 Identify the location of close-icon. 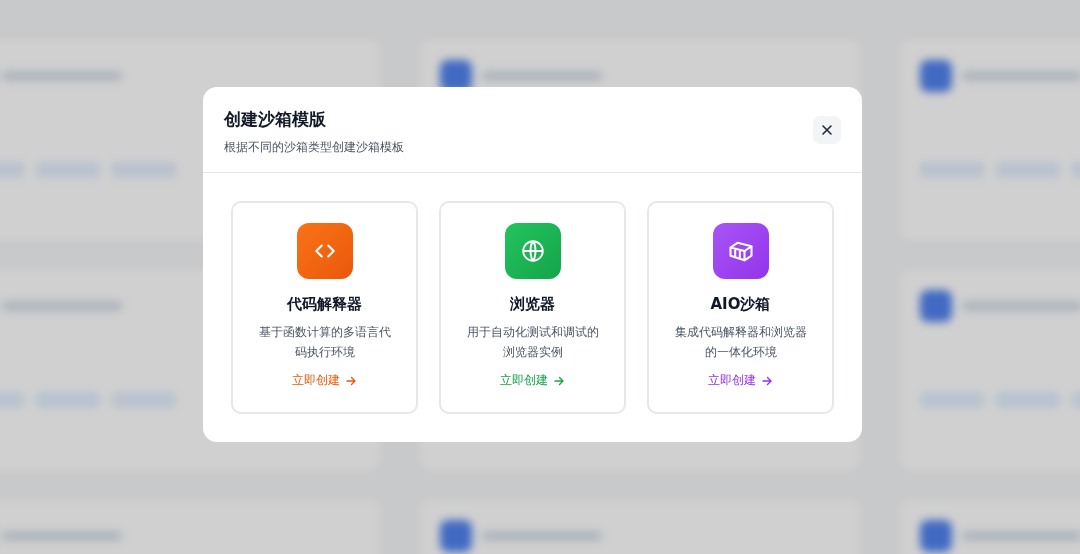
(827, 130).